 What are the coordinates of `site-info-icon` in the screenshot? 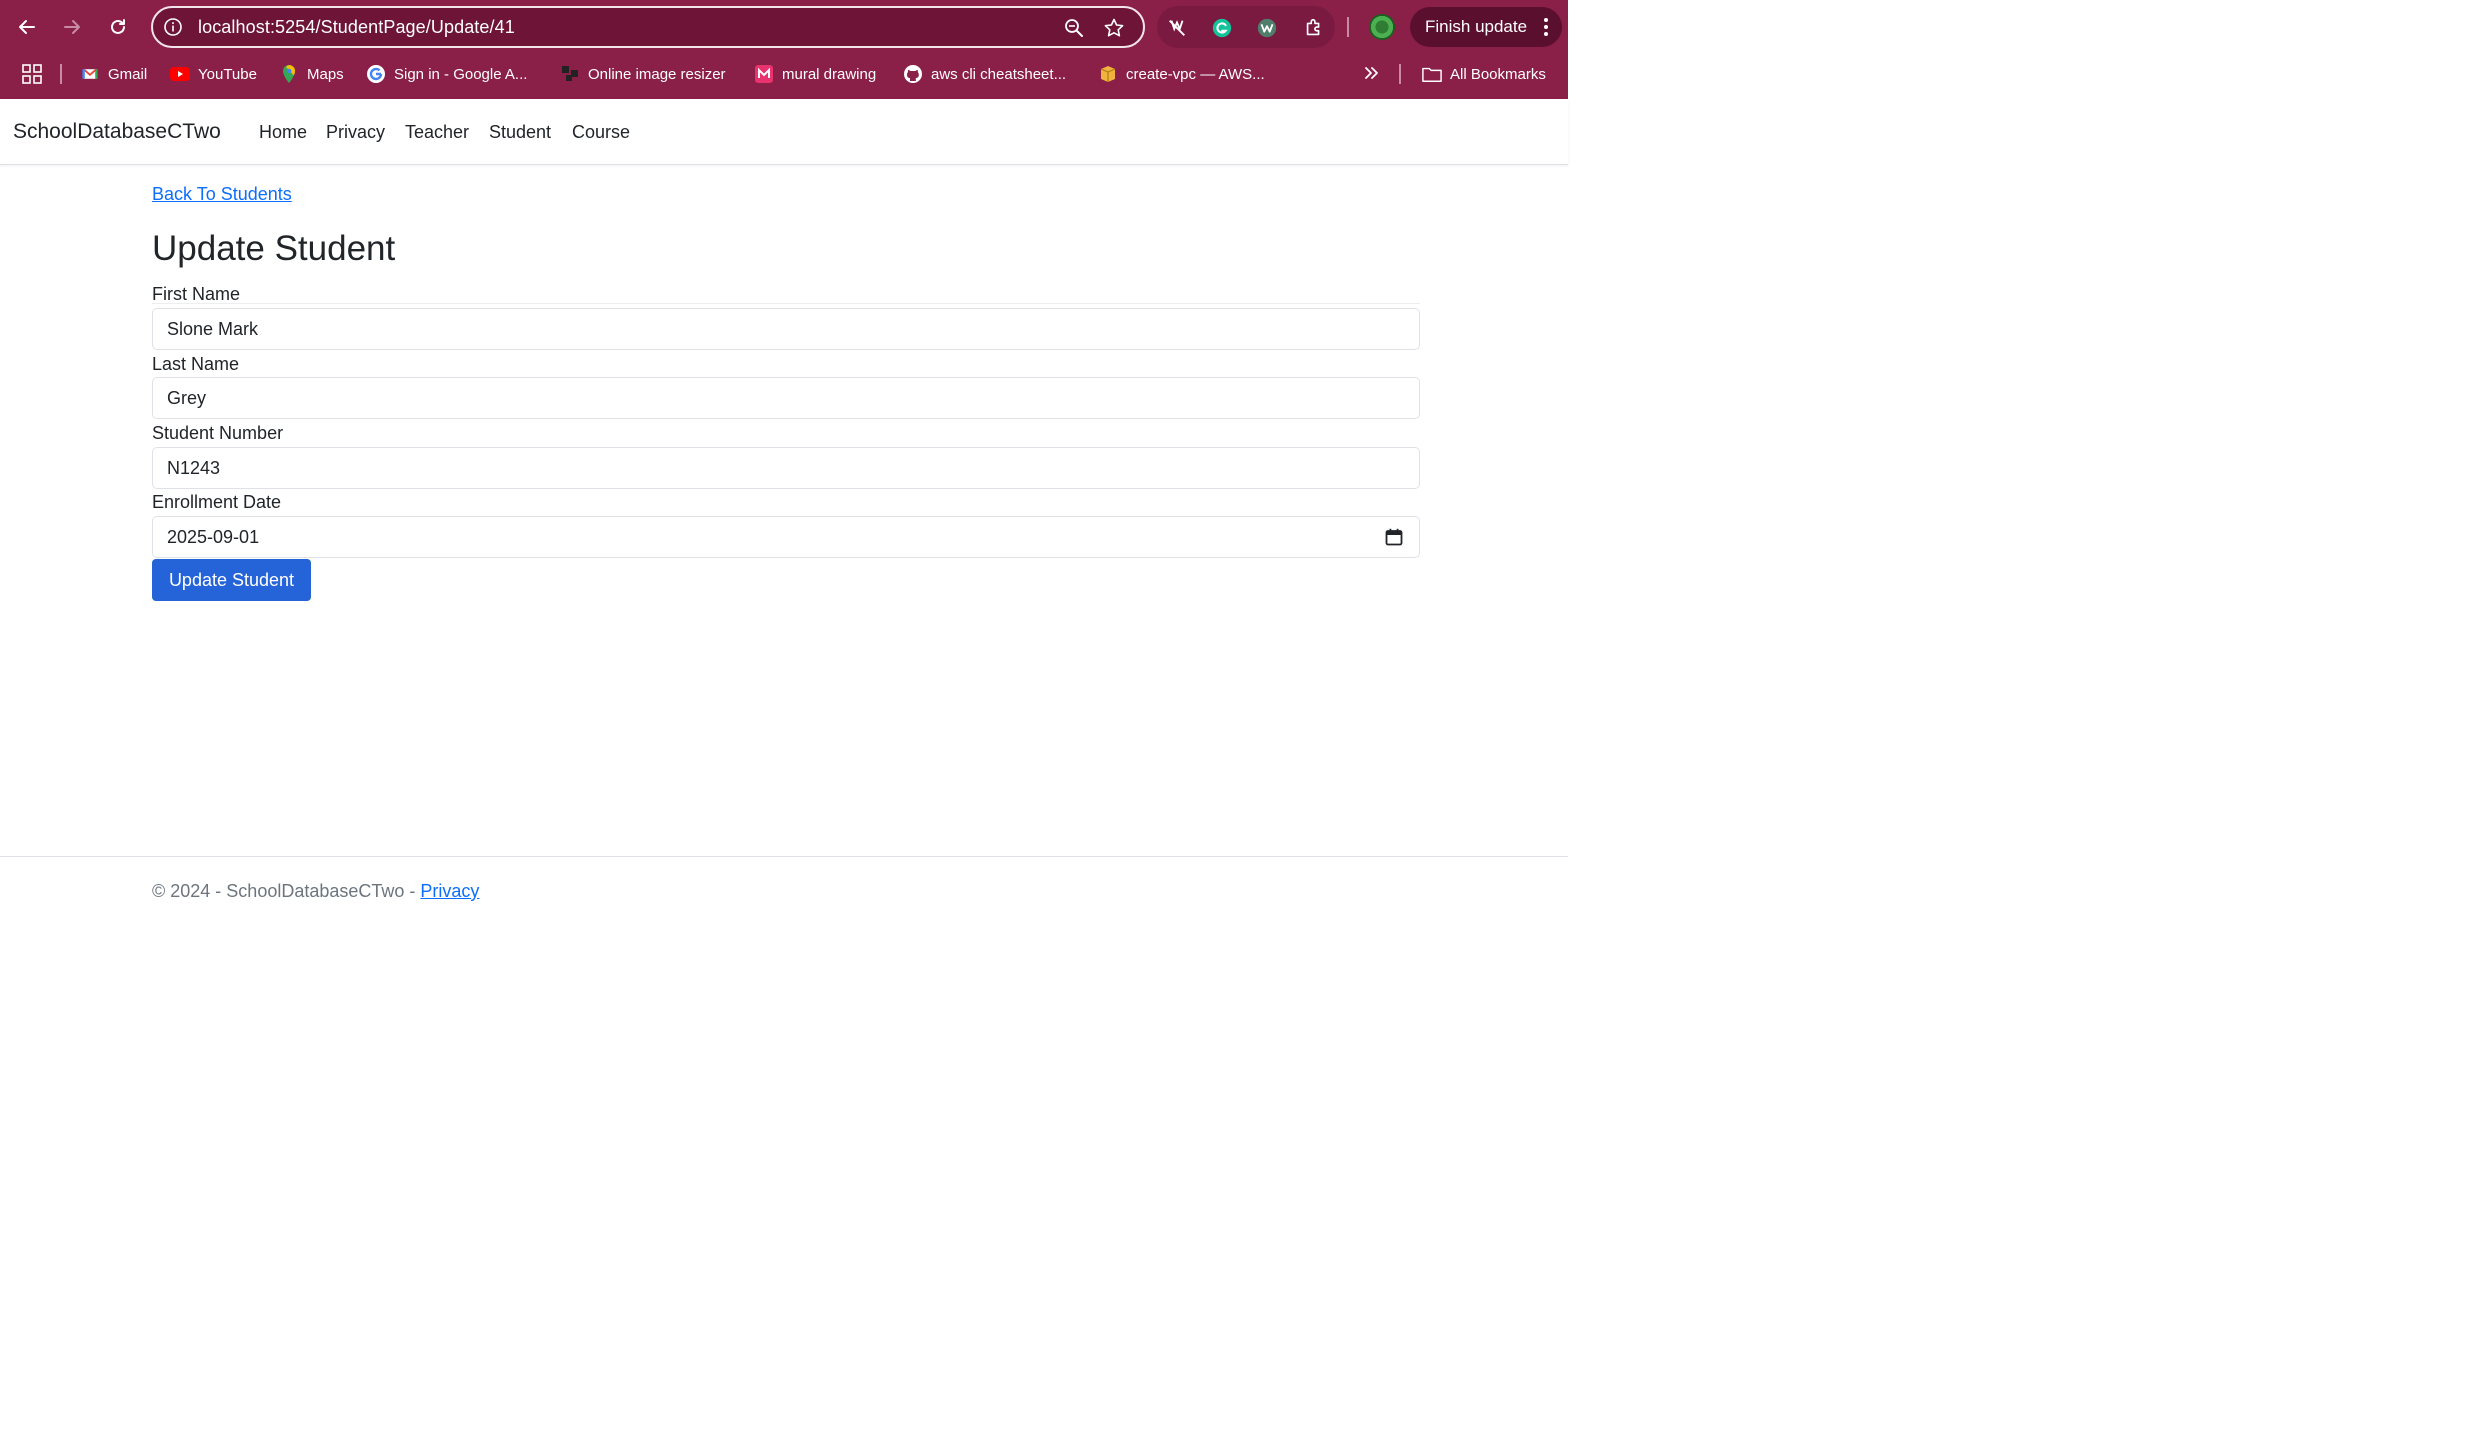 It's located at (173, 27).